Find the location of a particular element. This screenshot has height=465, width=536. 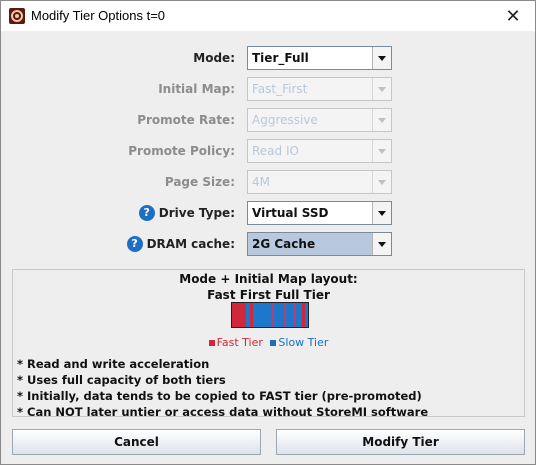

close-icon: ✕ is located at coordinates (513, 16).